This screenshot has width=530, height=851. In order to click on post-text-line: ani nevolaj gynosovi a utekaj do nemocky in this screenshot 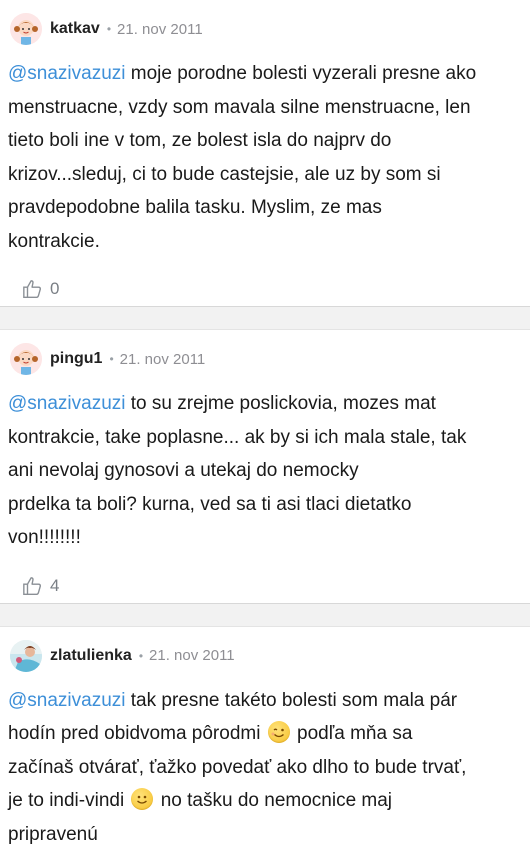, I will do `click(262, 471)`.